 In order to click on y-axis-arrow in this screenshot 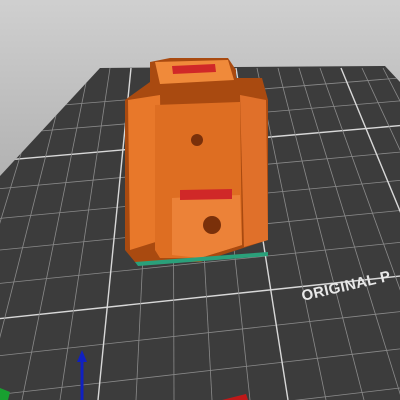, I will do `click(5, 394)`.